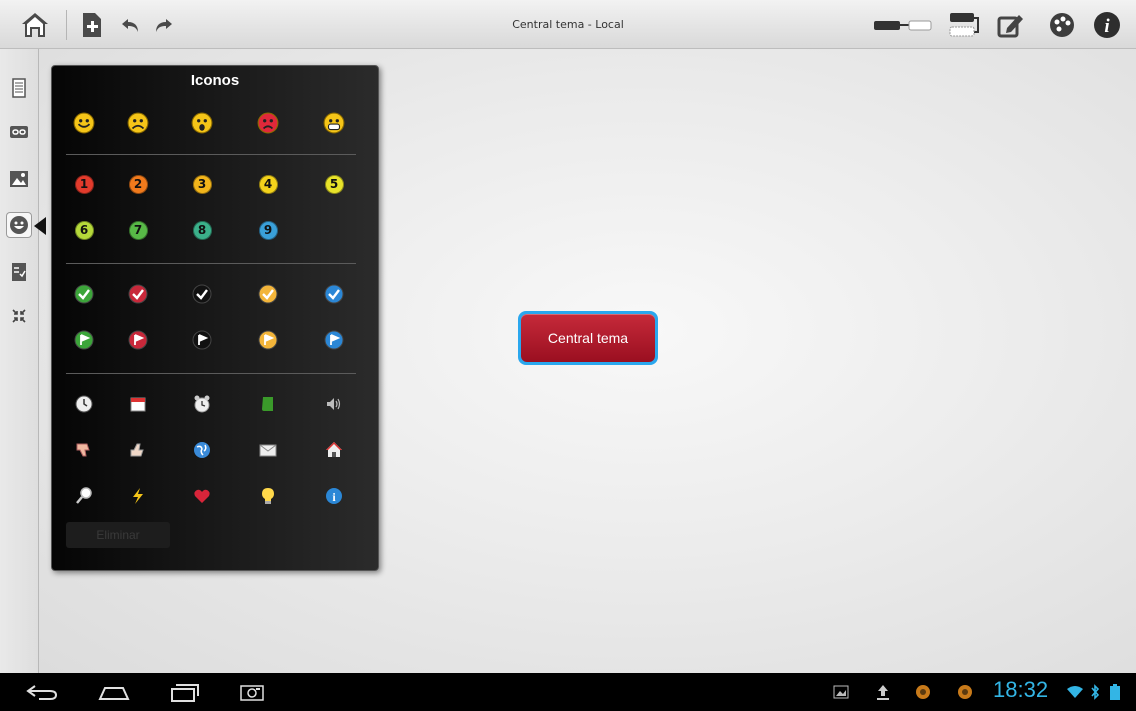  Describe the element at coordinates (84, 404) in the screenshot. I see `clock-icon` at that location.